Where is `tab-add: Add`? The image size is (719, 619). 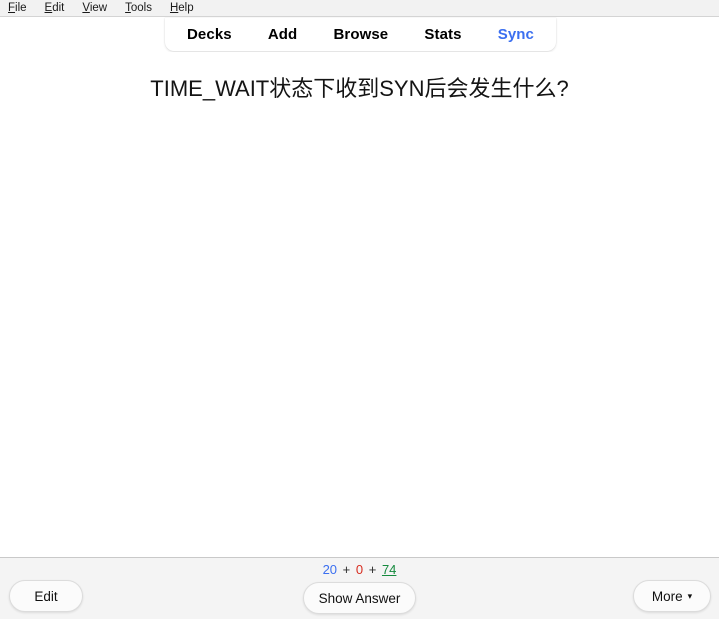 tab-add: Add is located at coordinates (282, 34).